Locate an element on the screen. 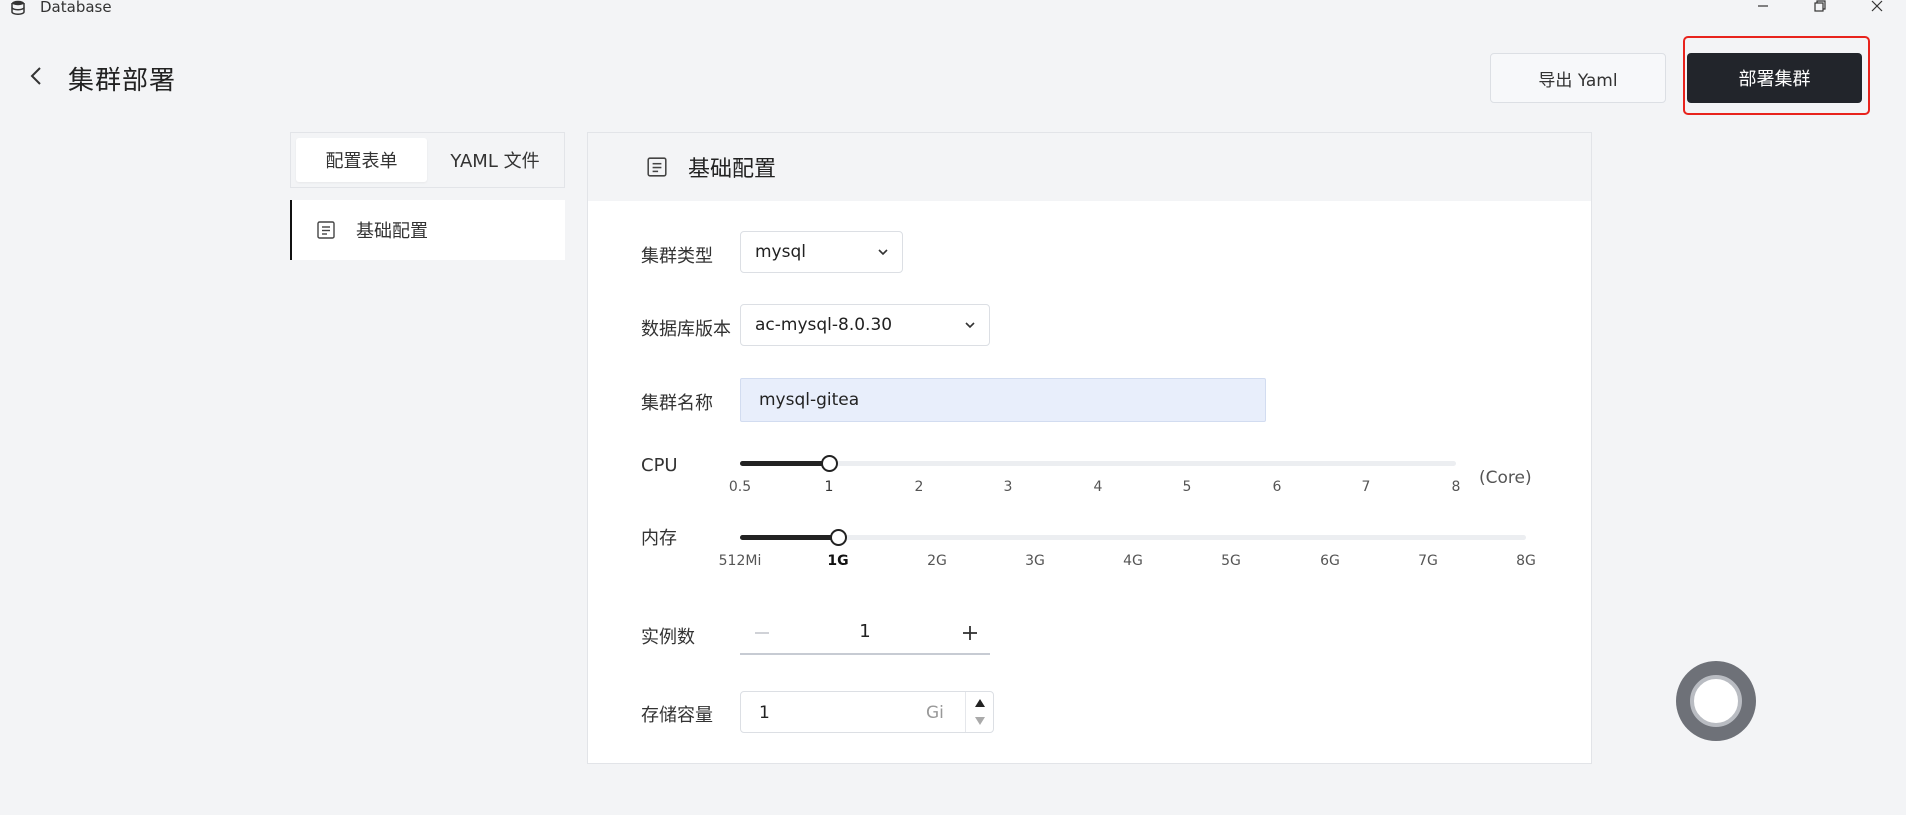 The height and width of the screenshot is (815, 1906). cpu-slider-fill is located at coordinates (784, 463).